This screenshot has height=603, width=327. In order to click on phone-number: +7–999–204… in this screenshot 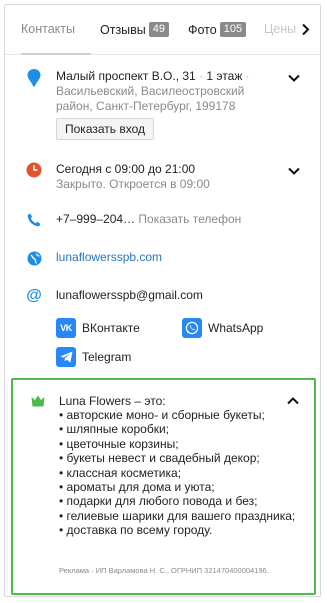, I will do `click(96, 219)`.